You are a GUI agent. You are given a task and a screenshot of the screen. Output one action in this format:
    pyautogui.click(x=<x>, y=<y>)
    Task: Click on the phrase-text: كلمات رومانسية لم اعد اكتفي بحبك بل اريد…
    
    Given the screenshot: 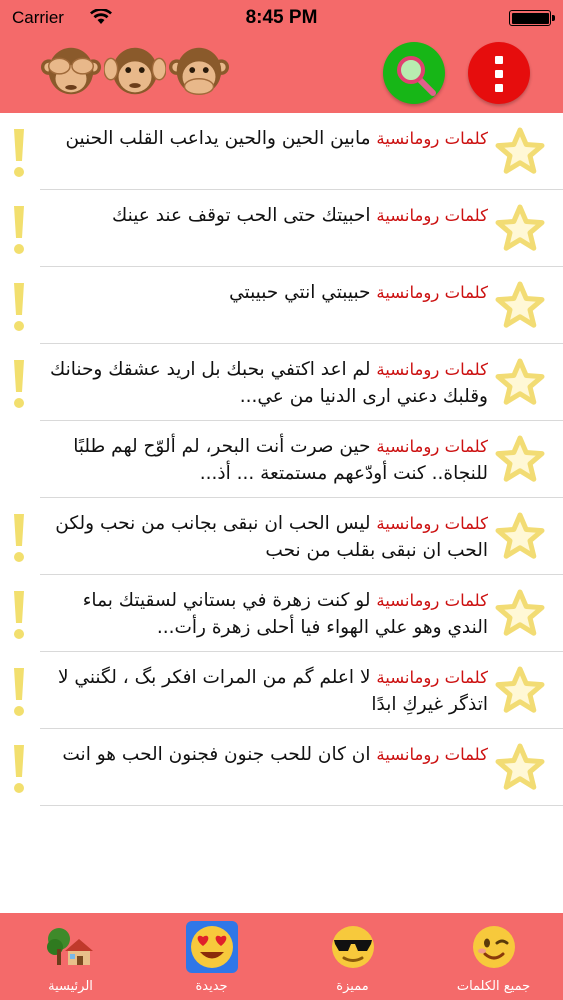 What is the action you would take?
    pyautogui.click(x=268, y=383)
    